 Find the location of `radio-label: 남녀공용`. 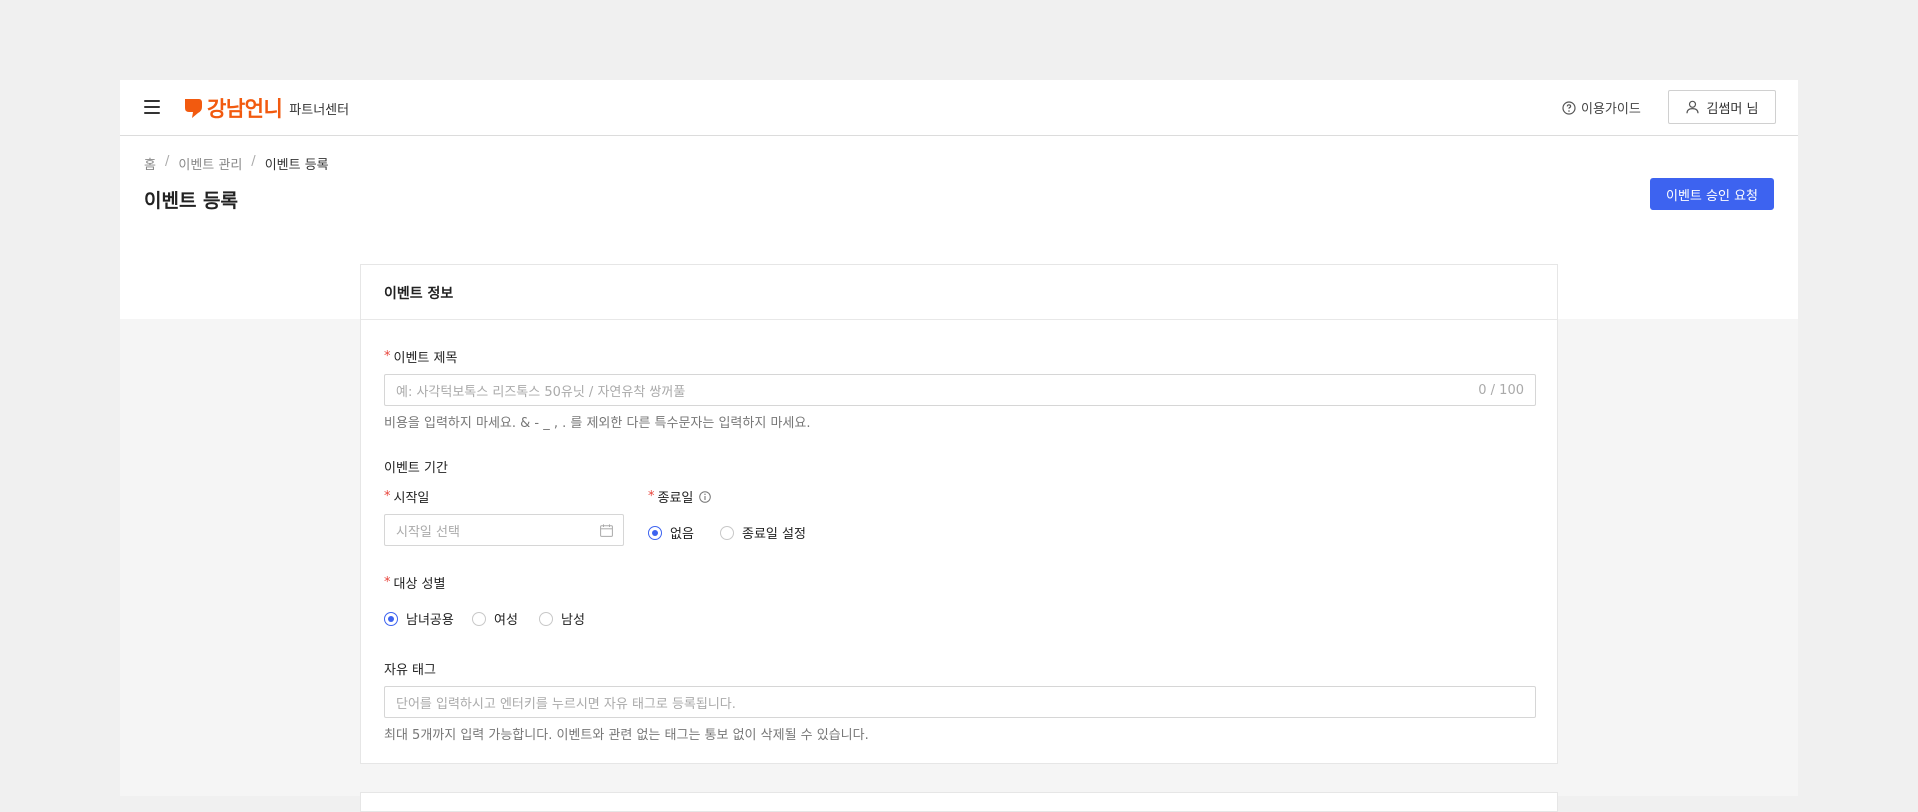

radio-label: 남녀공용 is located at coordinates (430, 620).